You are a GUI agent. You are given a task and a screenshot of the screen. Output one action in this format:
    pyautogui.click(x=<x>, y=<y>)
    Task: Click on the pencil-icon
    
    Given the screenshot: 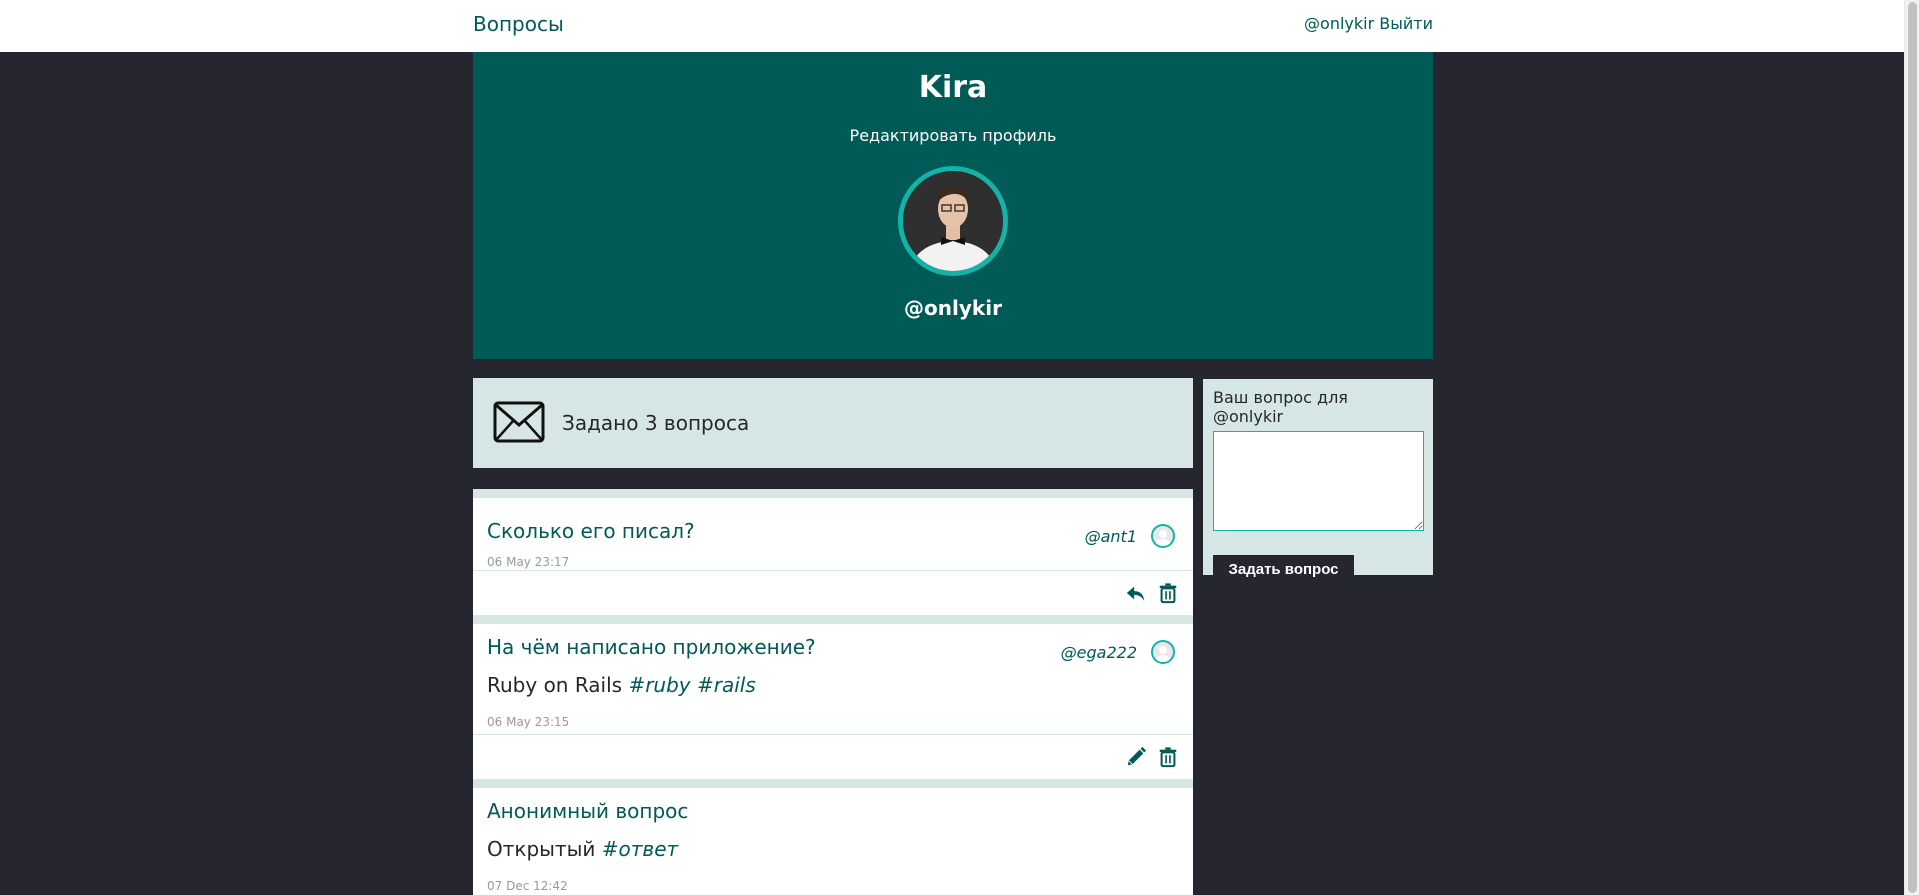 What is the action you would take?
    pyautogui.click(x=1136, y=757)
    